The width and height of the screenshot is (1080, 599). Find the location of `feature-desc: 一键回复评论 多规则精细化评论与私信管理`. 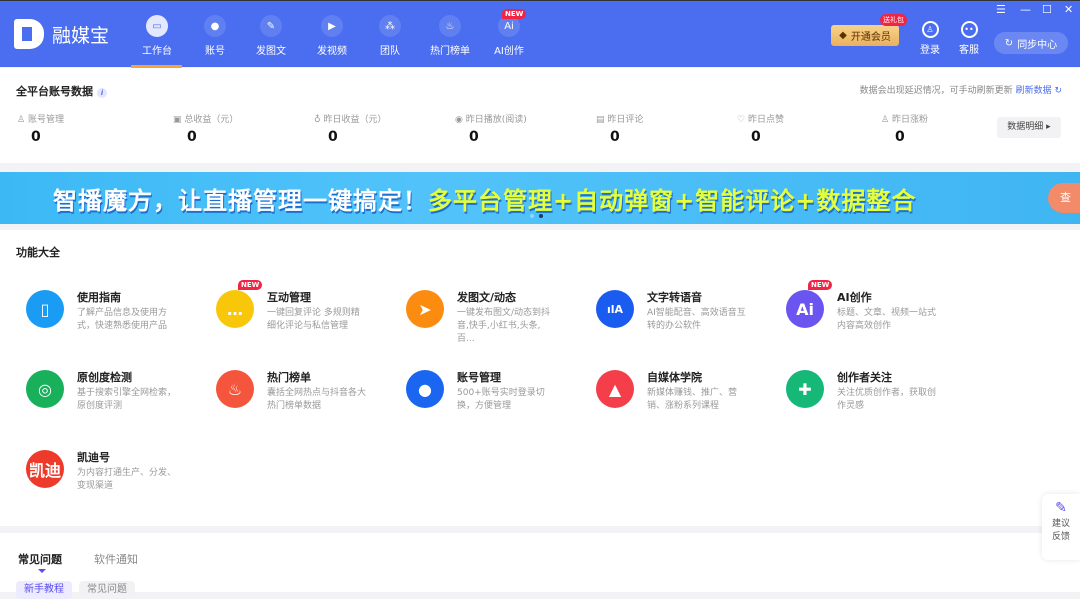

feature-desc: 一键回复评论 多规则精细化评论与私信管理 is located at coordinates (313, 319).